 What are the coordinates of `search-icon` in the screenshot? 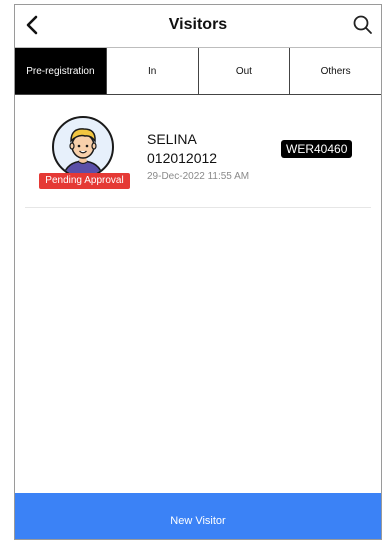 It's located at (362, 24).